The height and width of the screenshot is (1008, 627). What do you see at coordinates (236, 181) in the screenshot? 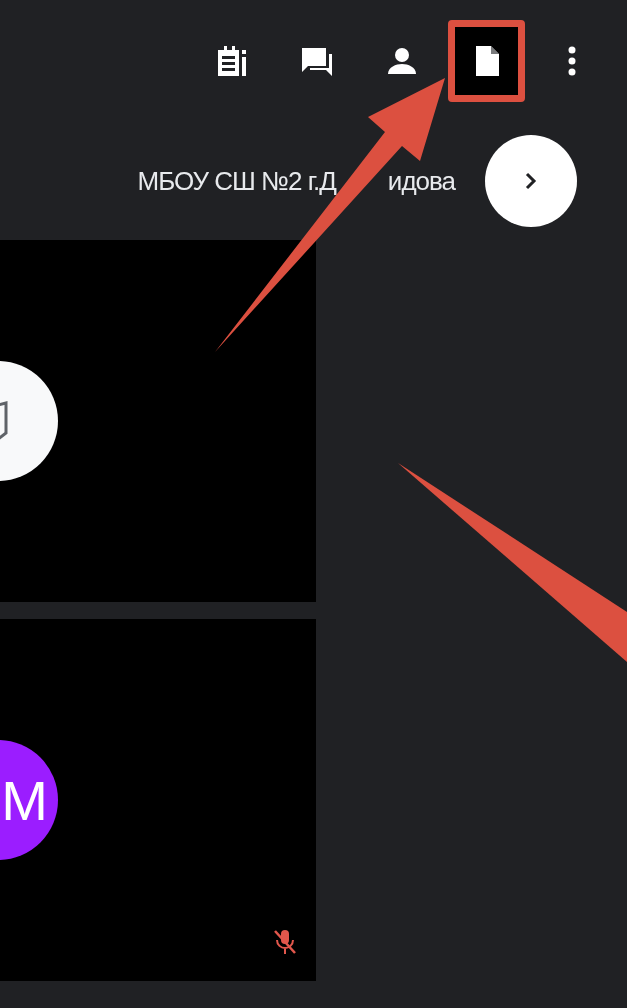
I see `meeting-title: МБОУ СШ №2 г.Д` at bounding box center [236, 181].